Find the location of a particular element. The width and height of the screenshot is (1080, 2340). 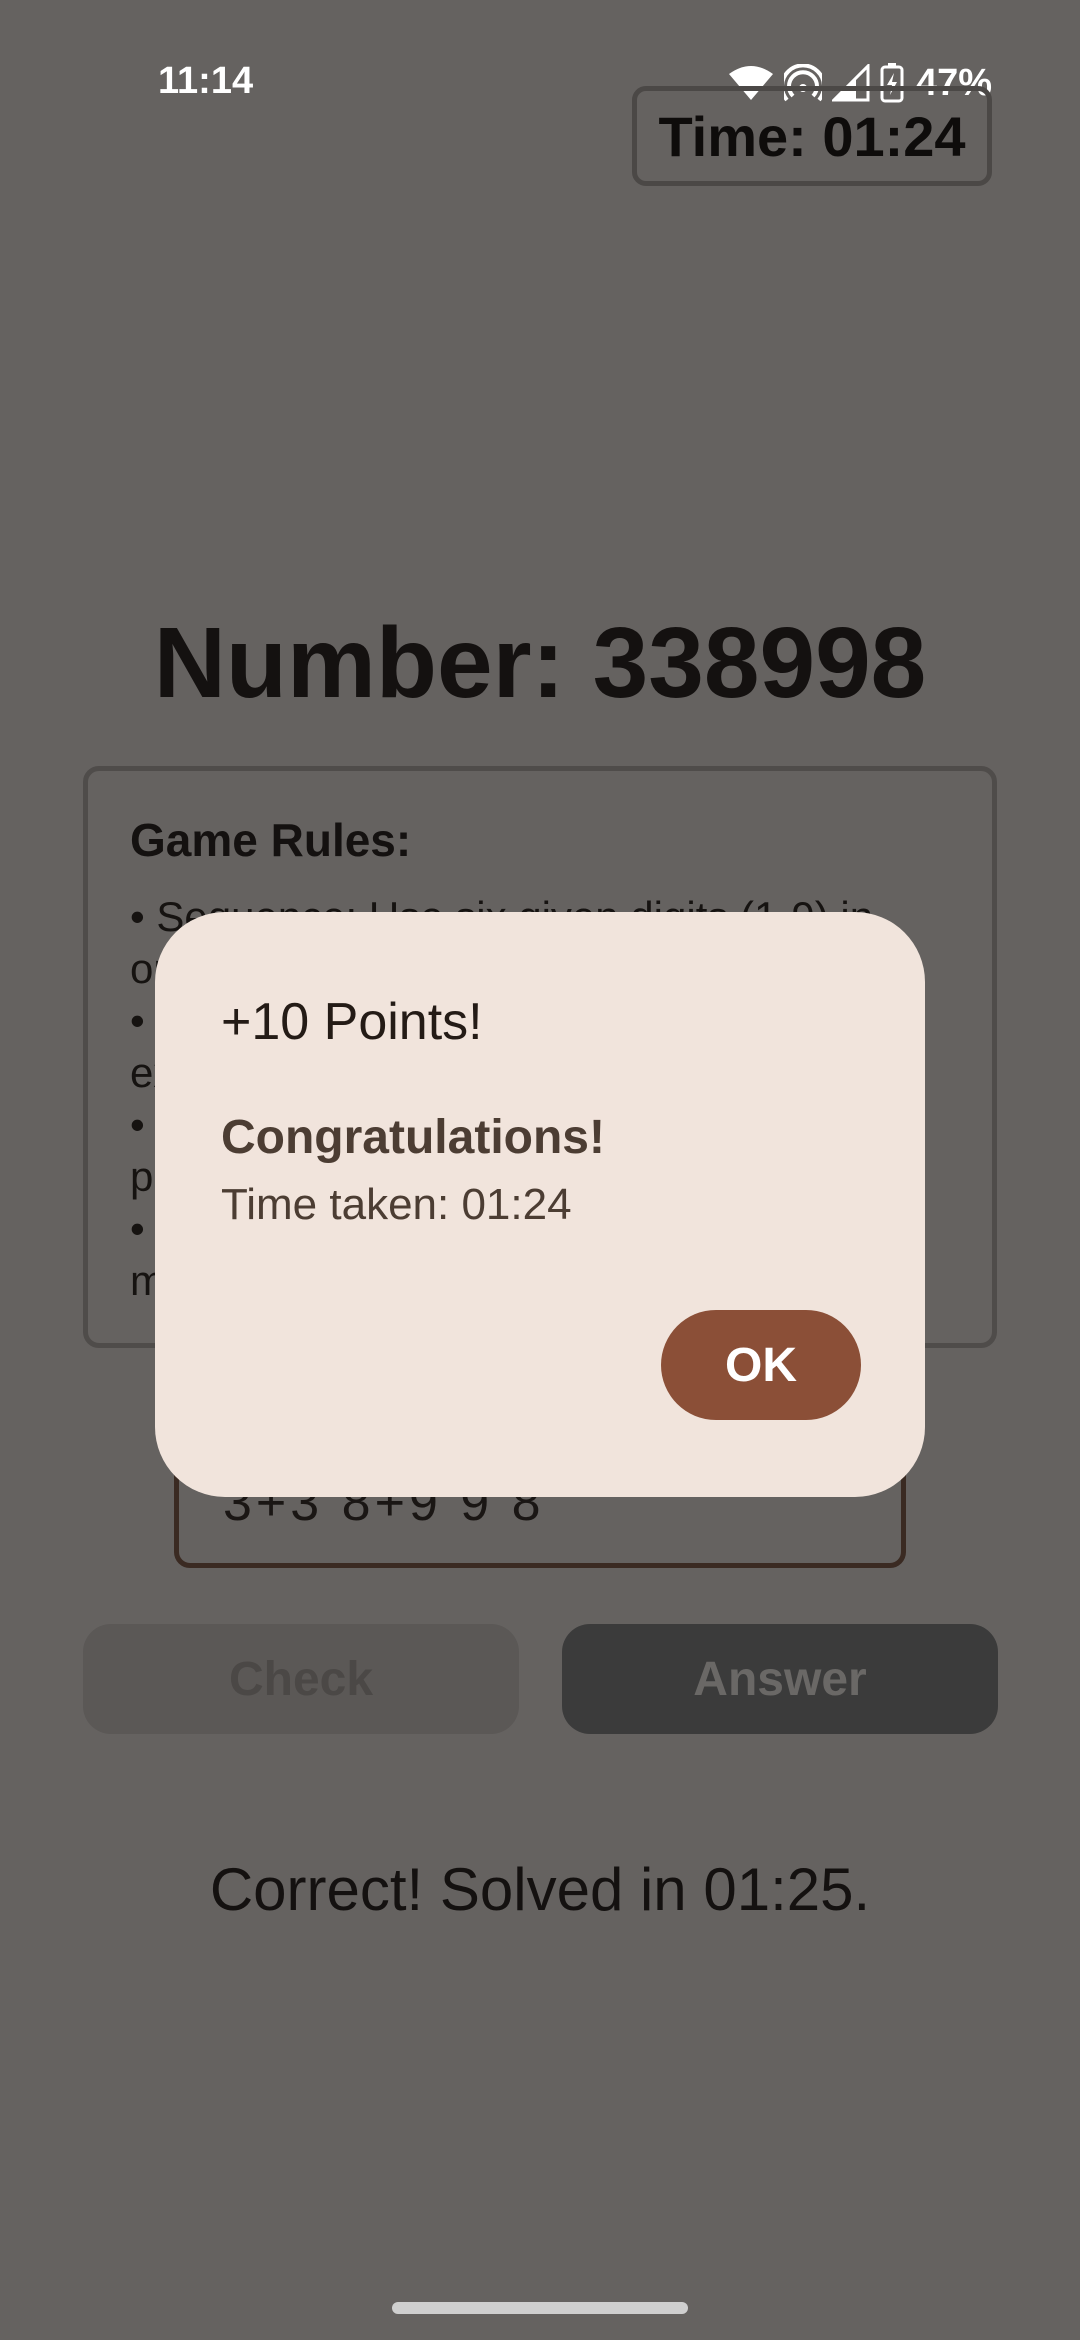

result-message: Correct! Solved in 01:25. is located at coordinates (540, 1889).